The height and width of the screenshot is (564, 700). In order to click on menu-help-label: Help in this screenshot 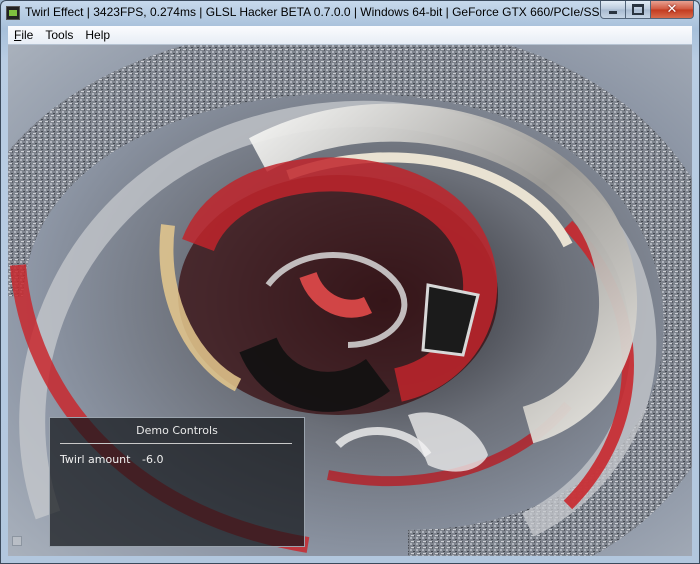, I will do `click(98, 35)`.